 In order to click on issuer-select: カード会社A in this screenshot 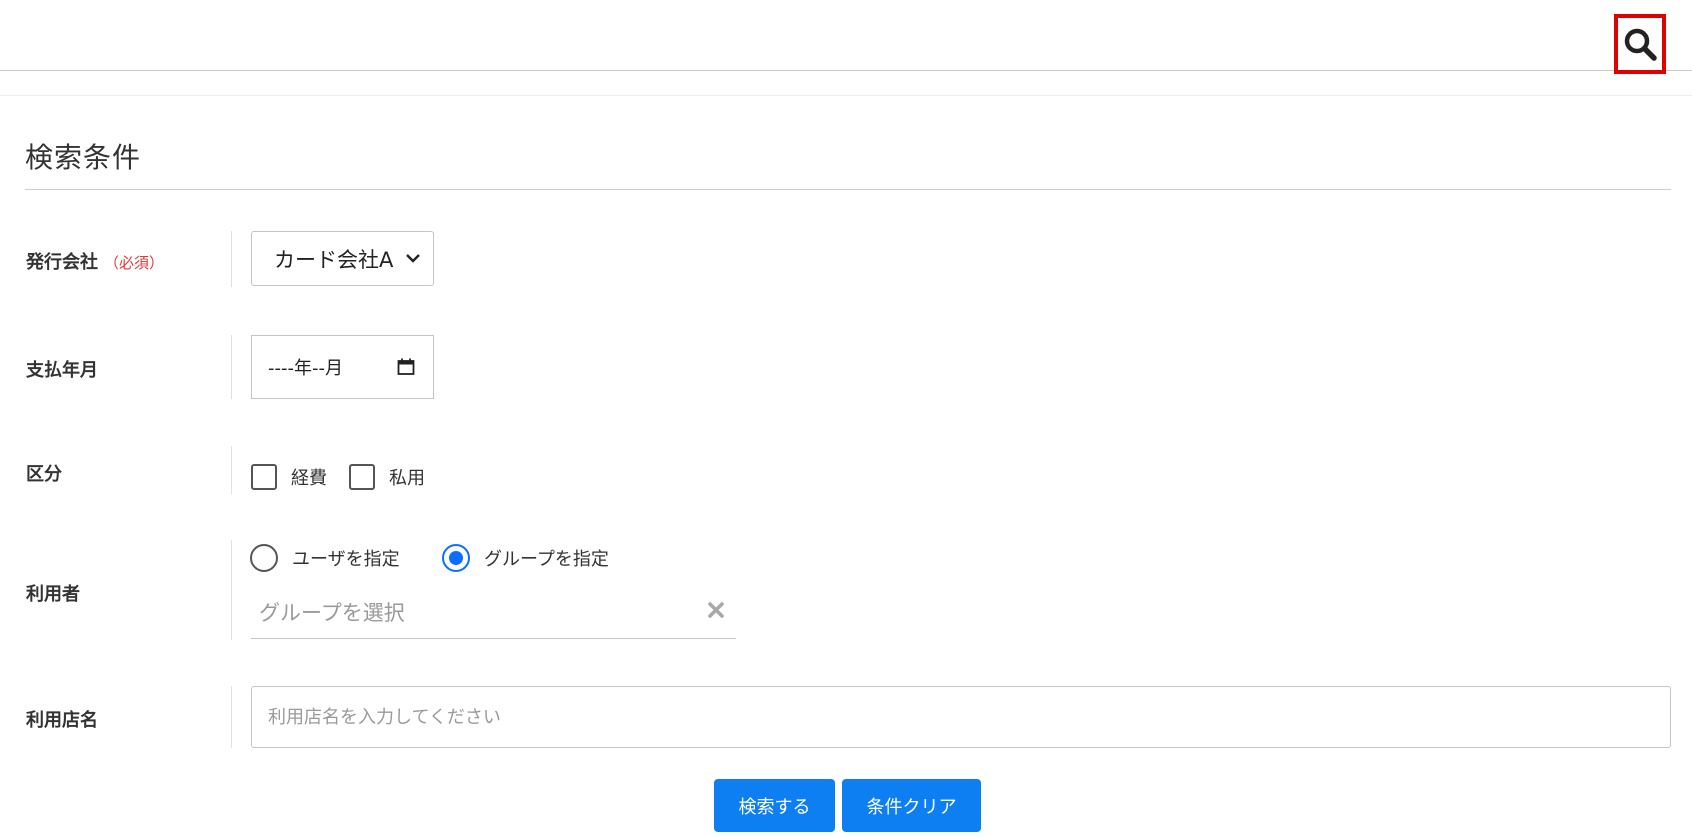, I will do `click(342, 258)`.